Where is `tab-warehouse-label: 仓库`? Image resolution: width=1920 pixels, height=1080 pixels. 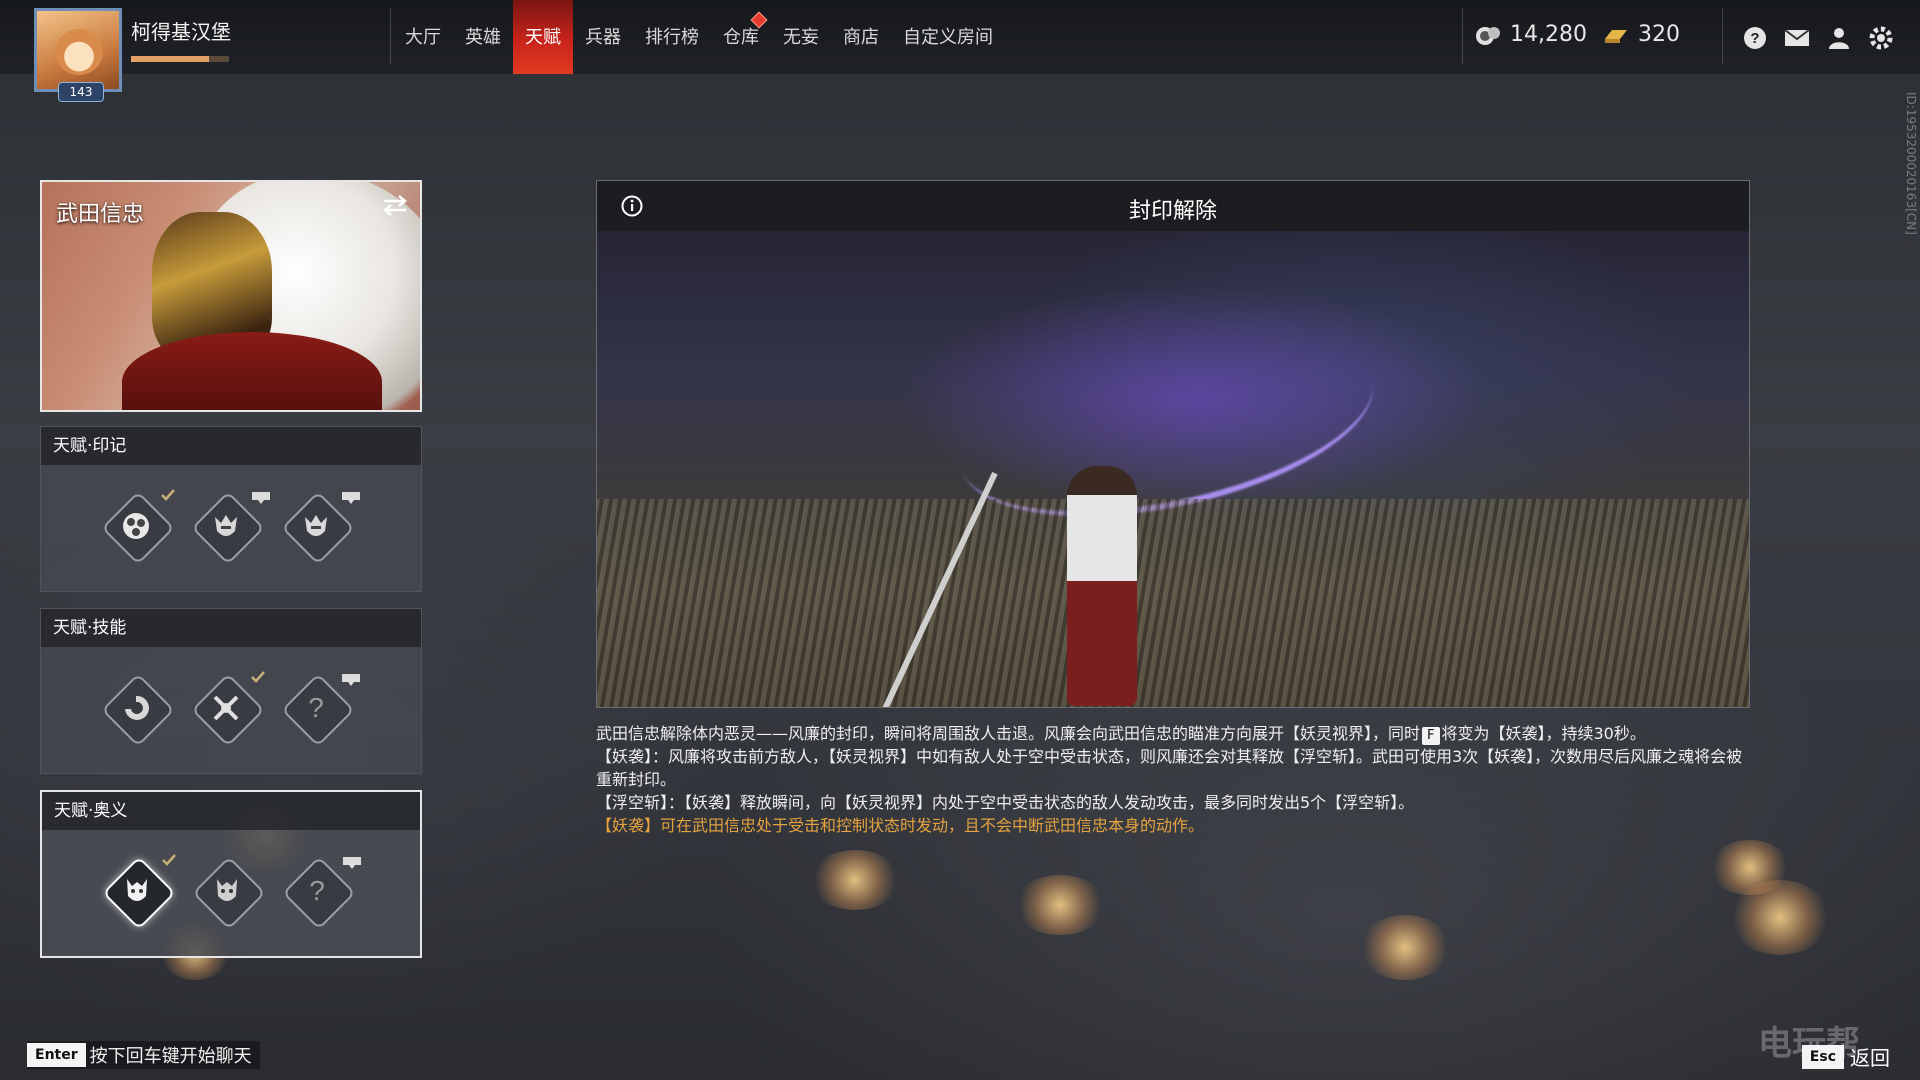
tab-warehouse-label: 仓库 is located at coordinates (741, 37).